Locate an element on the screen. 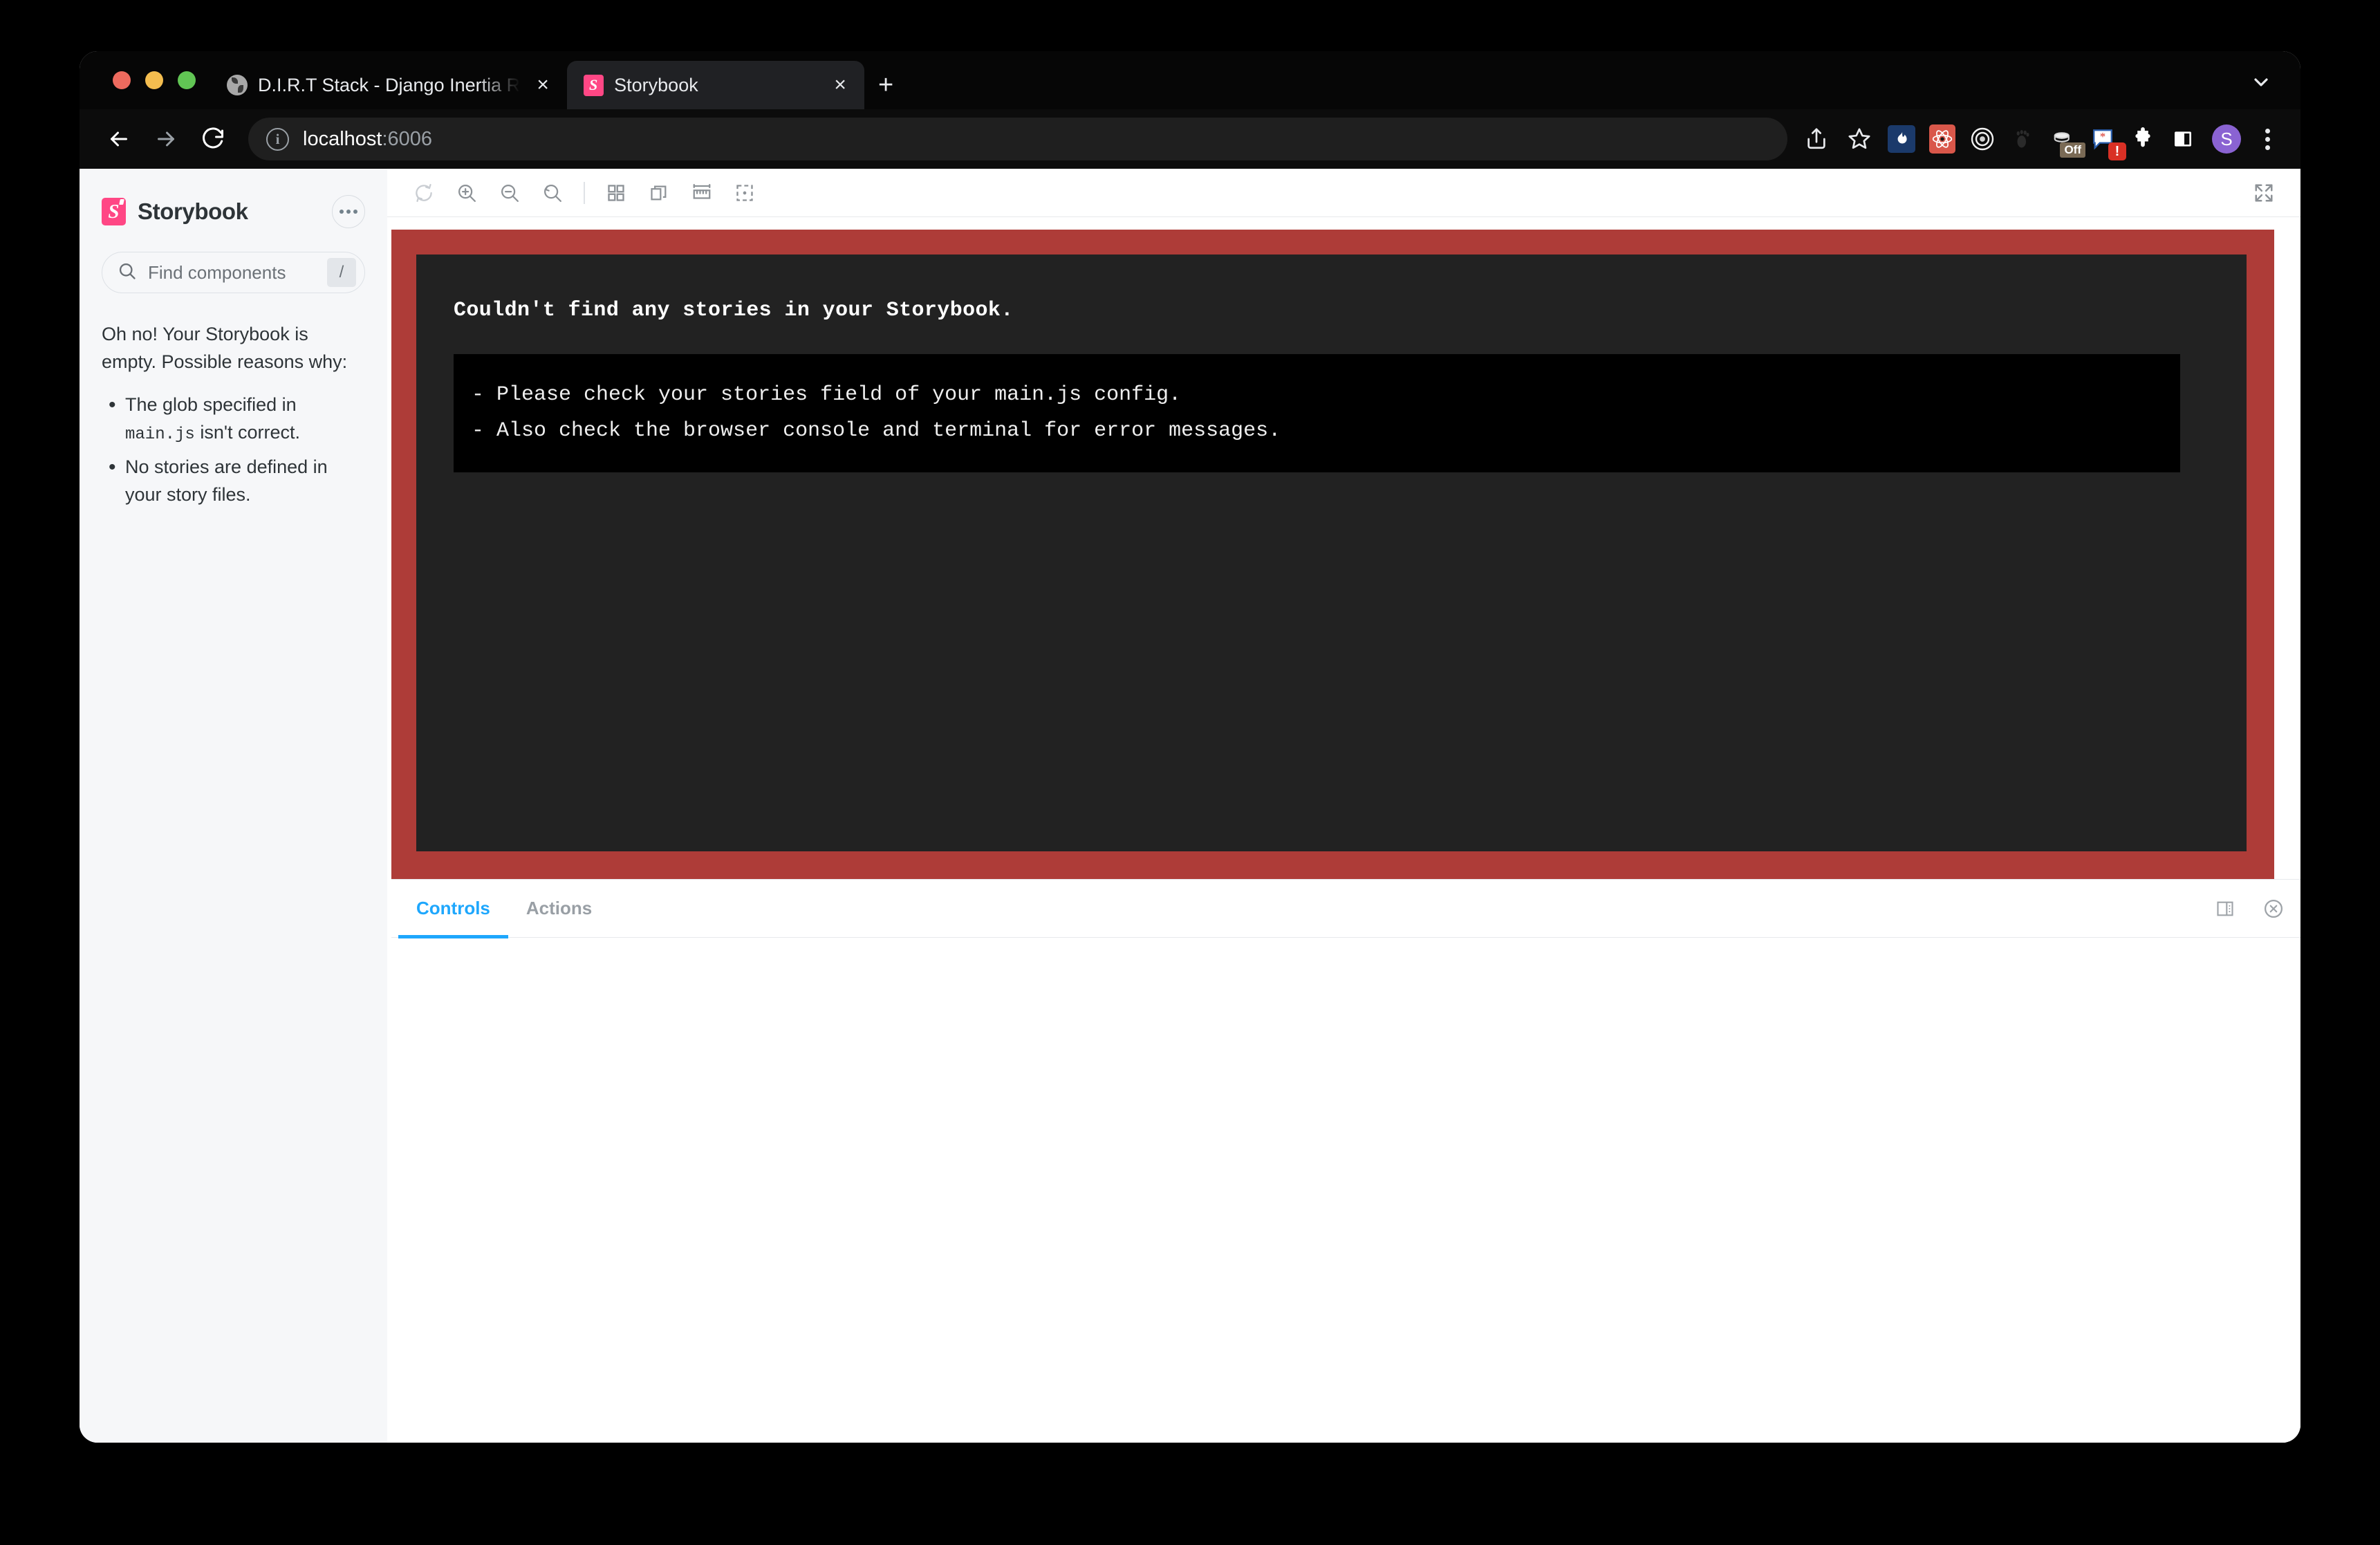 This screenshot has width=2380, height=1545. coffee-off-badge: Off is located at coordinates (2072, 150).